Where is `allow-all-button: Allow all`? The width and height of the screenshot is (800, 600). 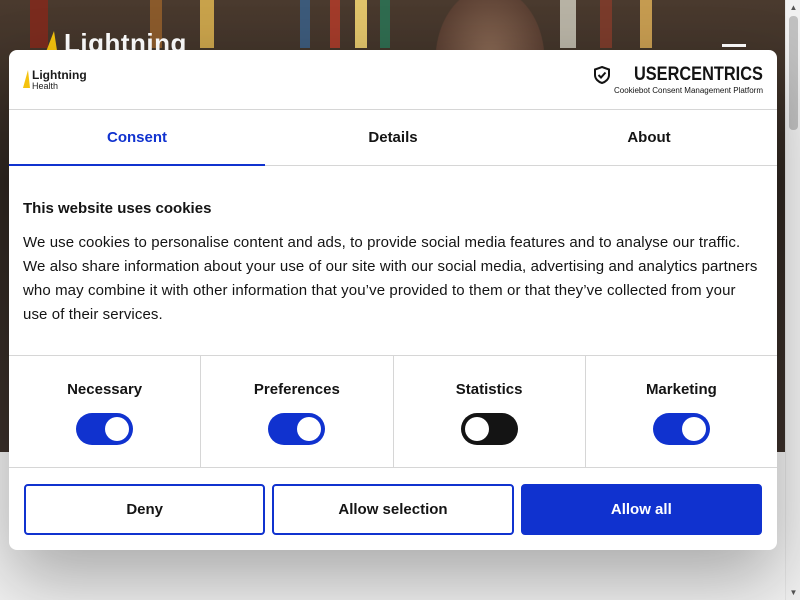 allow-all-button: Allow all is located at coordinates (641, 509).